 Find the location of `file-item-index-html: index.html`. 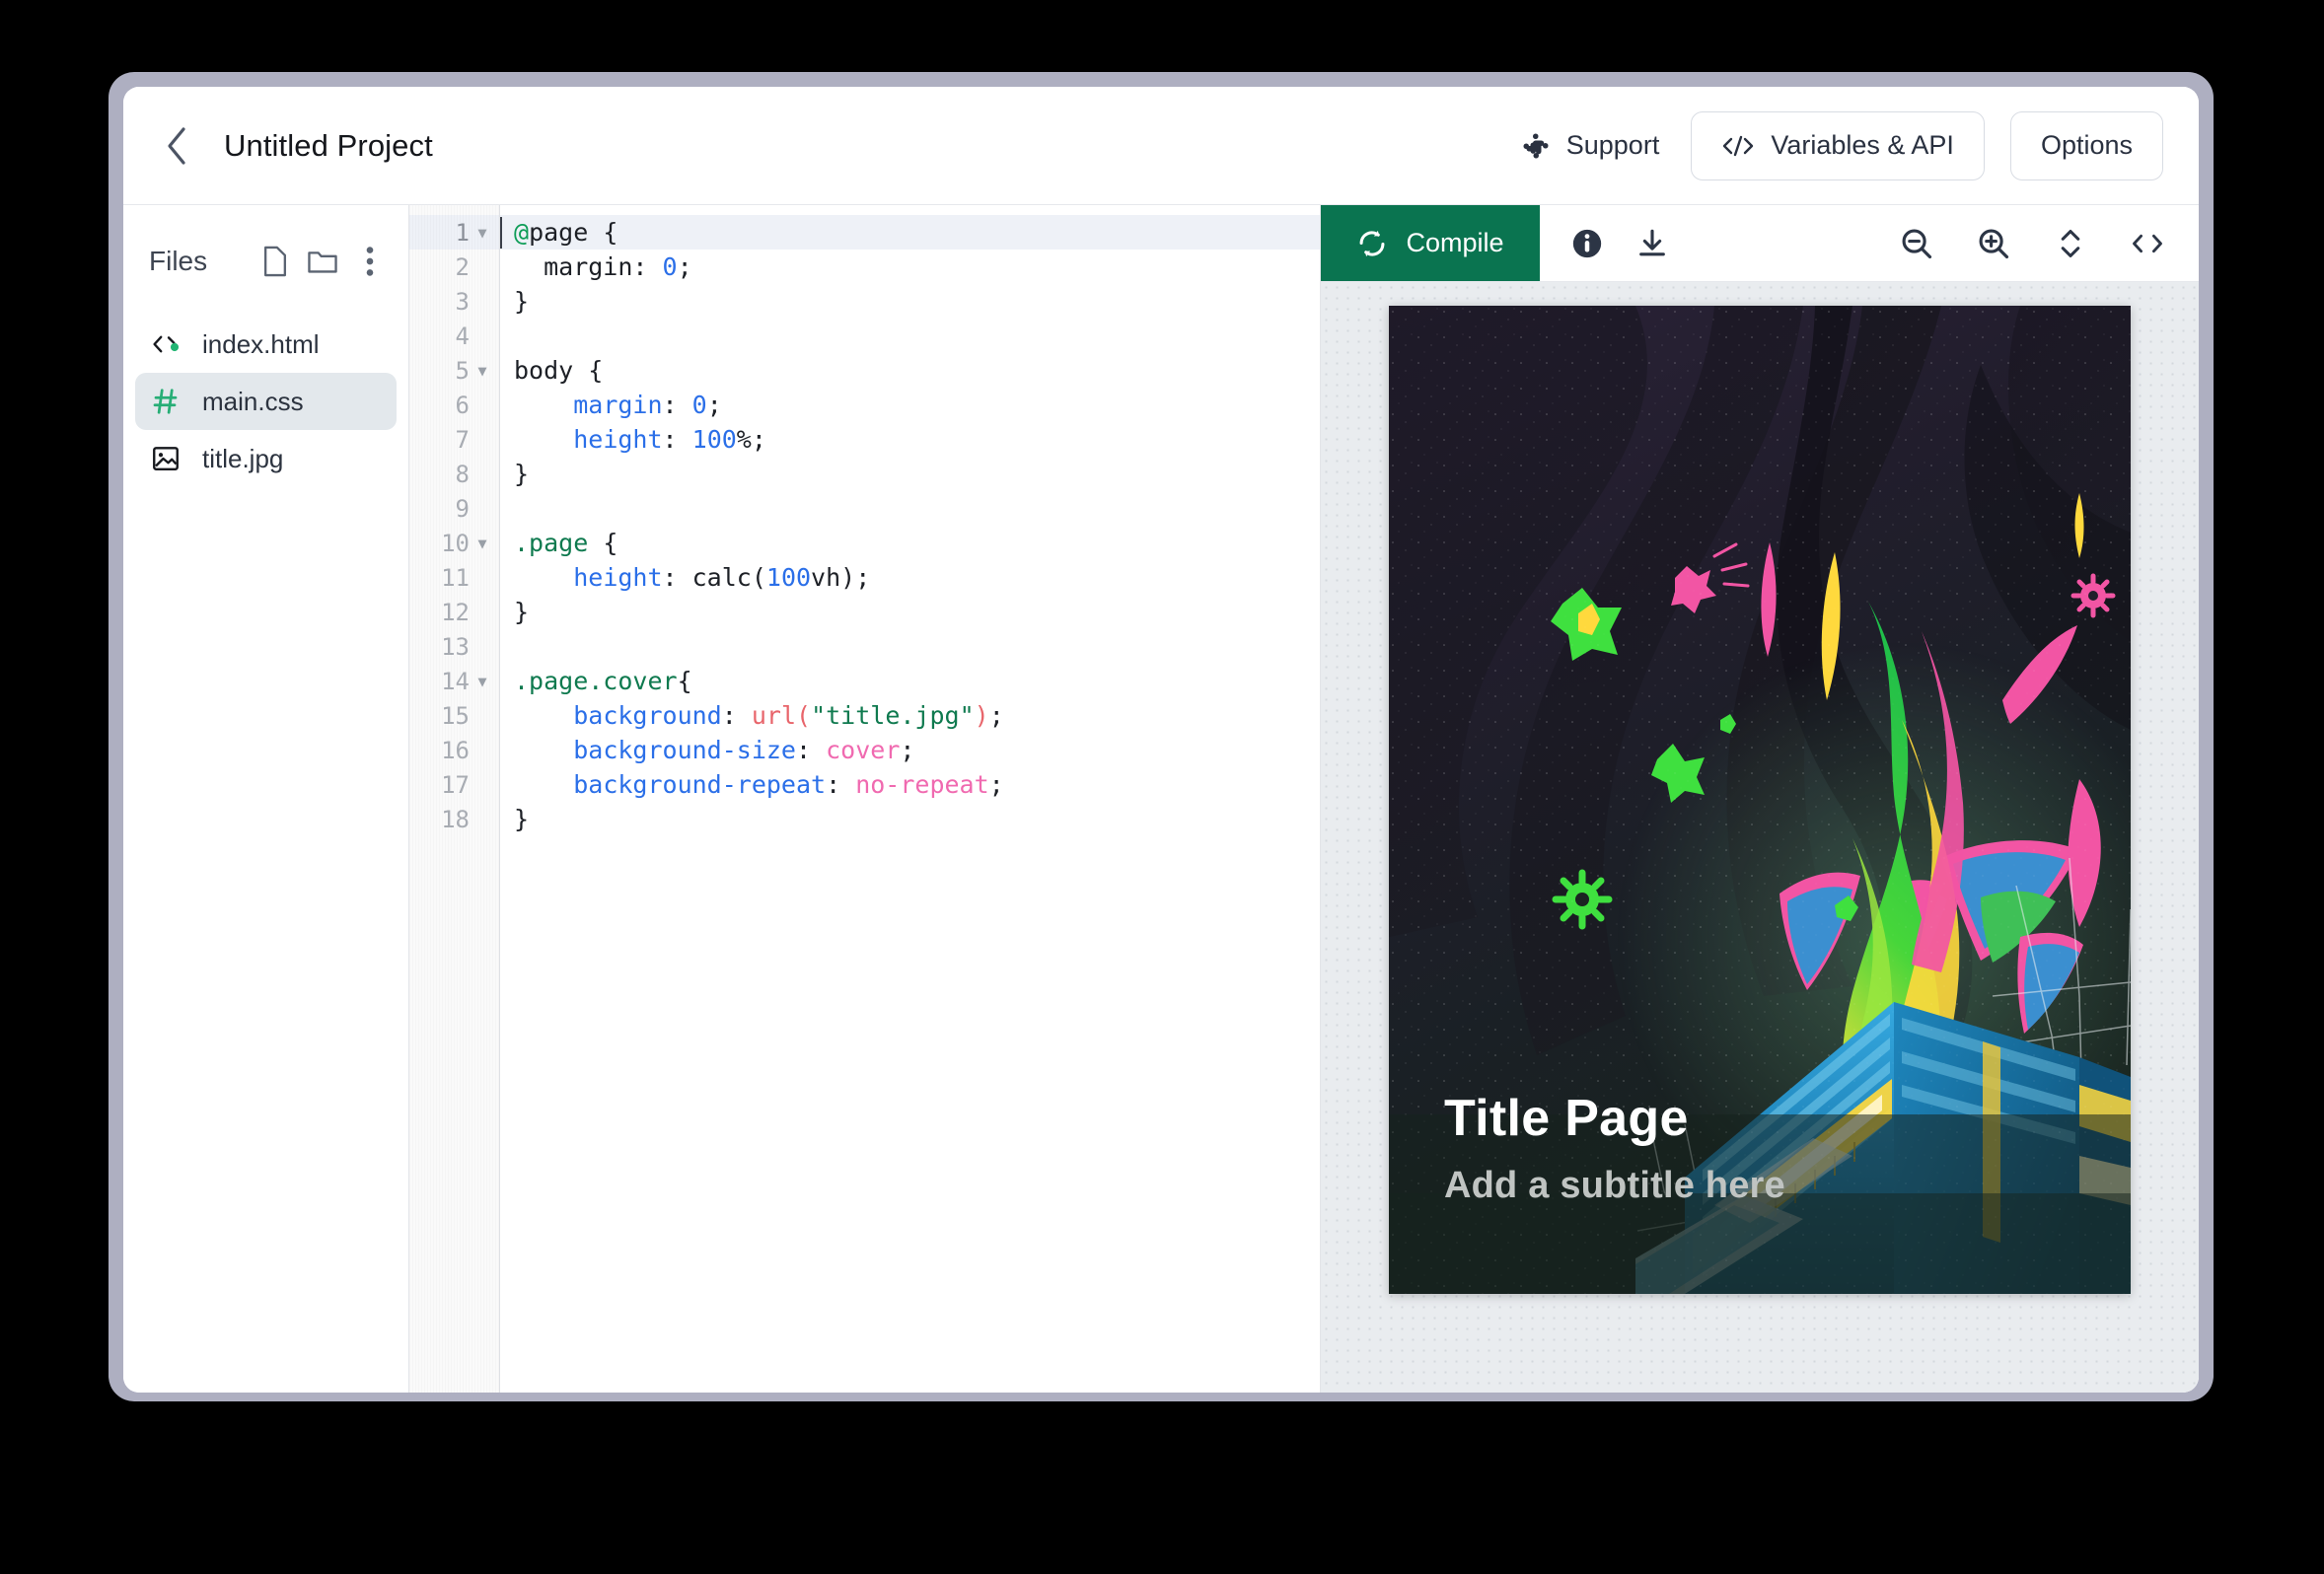

file-item-index-html: index.html is located at coordinates (266, 344).